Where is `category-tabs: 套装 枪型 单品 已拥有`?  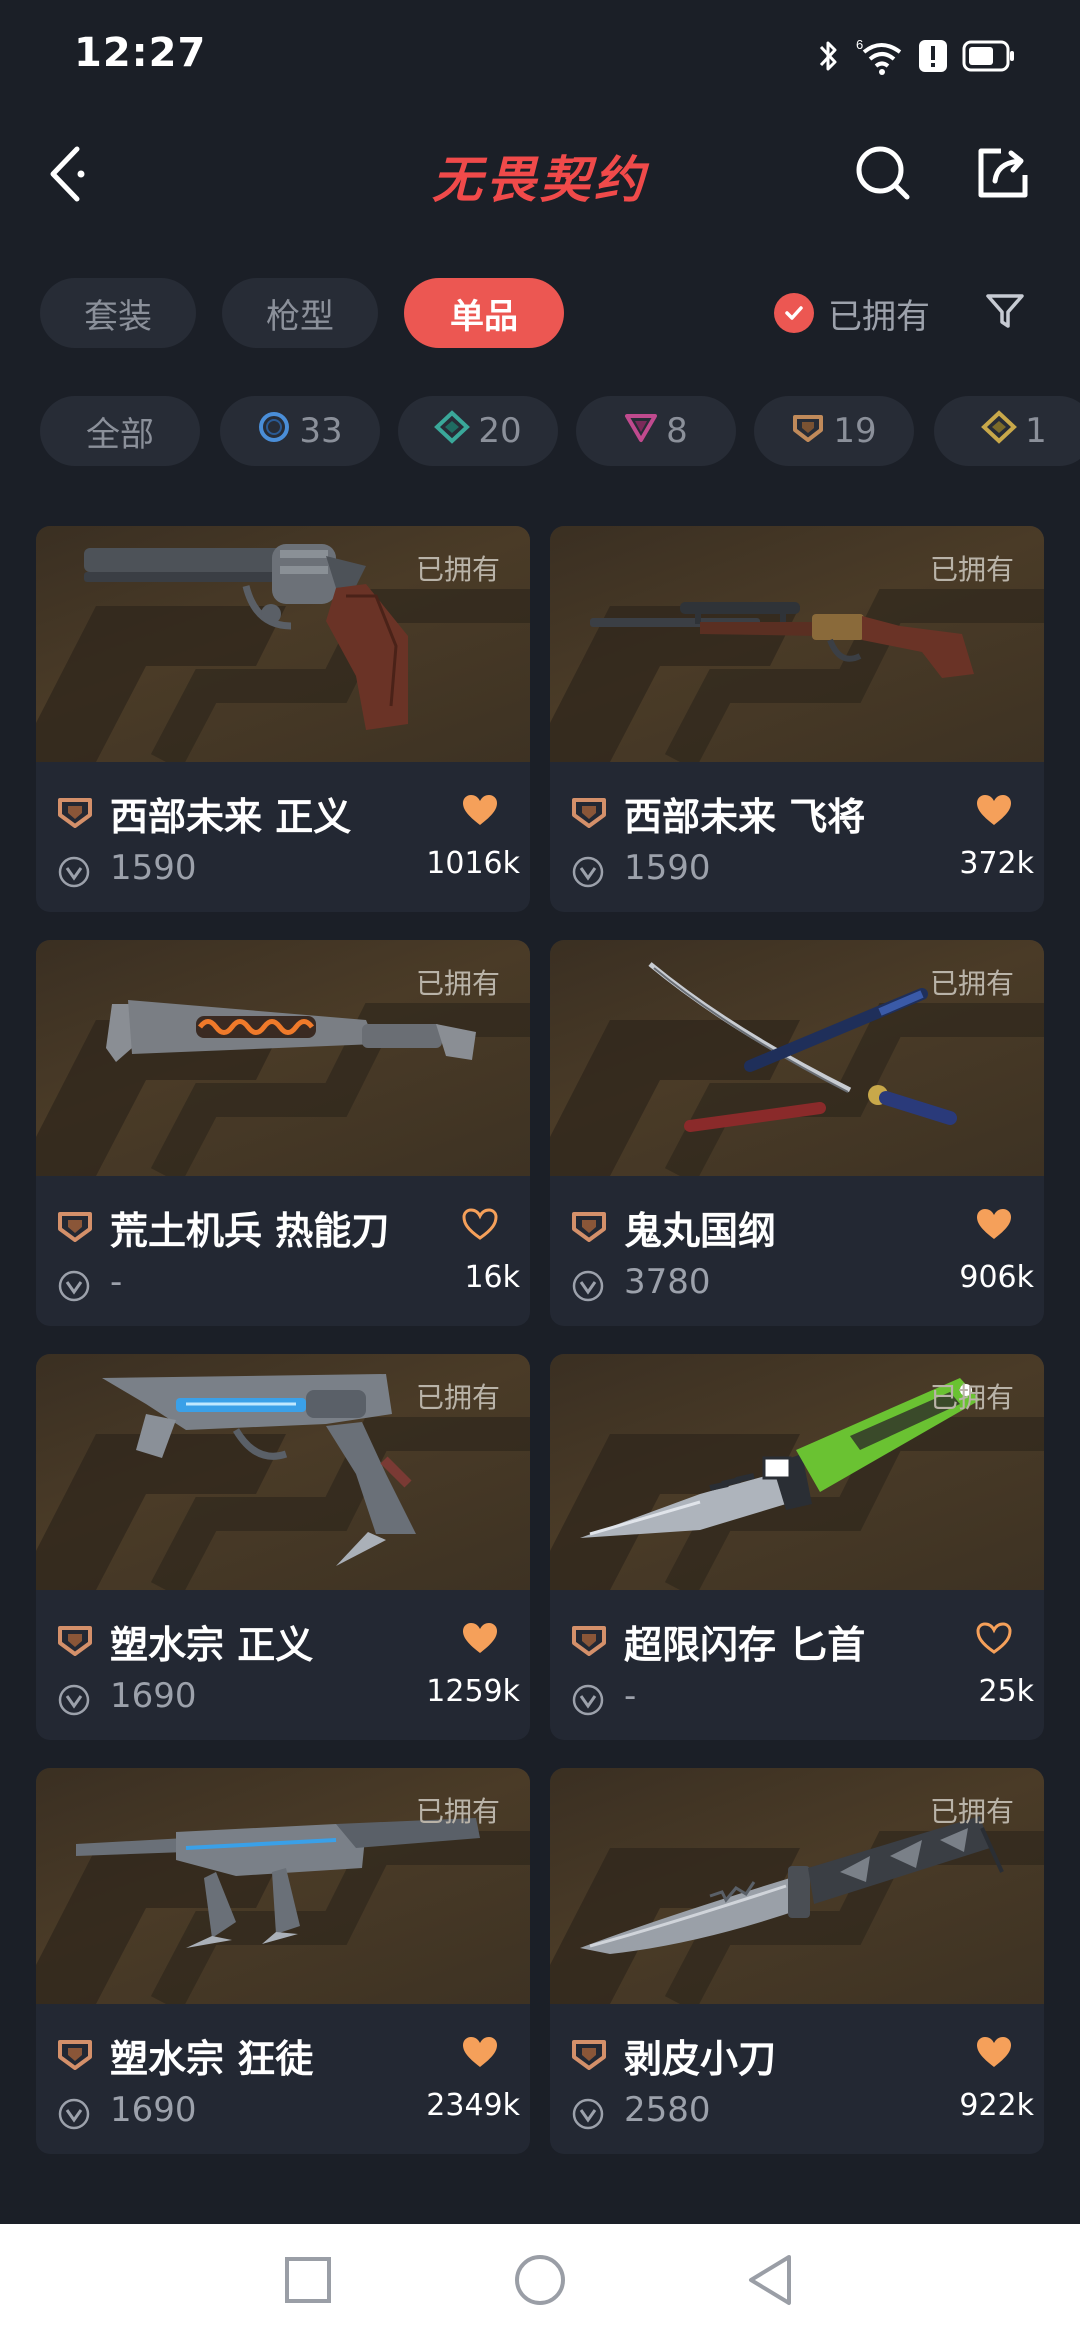
category-tabs: 套装 枪型 单品 已拥有 is located at coordinates (540, 315).